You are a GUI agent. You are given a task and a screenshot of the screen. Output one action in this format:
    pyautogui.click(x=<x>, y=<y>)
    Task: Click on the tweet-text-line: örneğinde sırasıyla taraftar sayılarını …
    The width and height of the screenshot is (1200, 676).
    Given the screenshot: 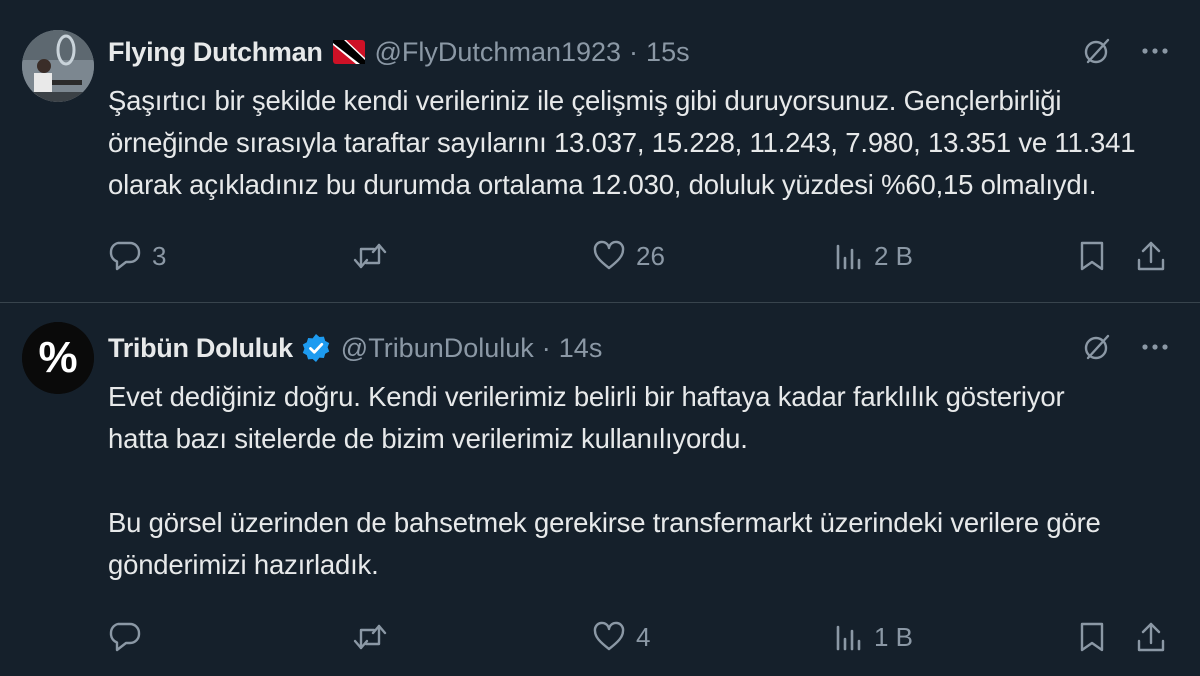 What is the action you would take?
    pyautogui.click(x=622, y=142)
    